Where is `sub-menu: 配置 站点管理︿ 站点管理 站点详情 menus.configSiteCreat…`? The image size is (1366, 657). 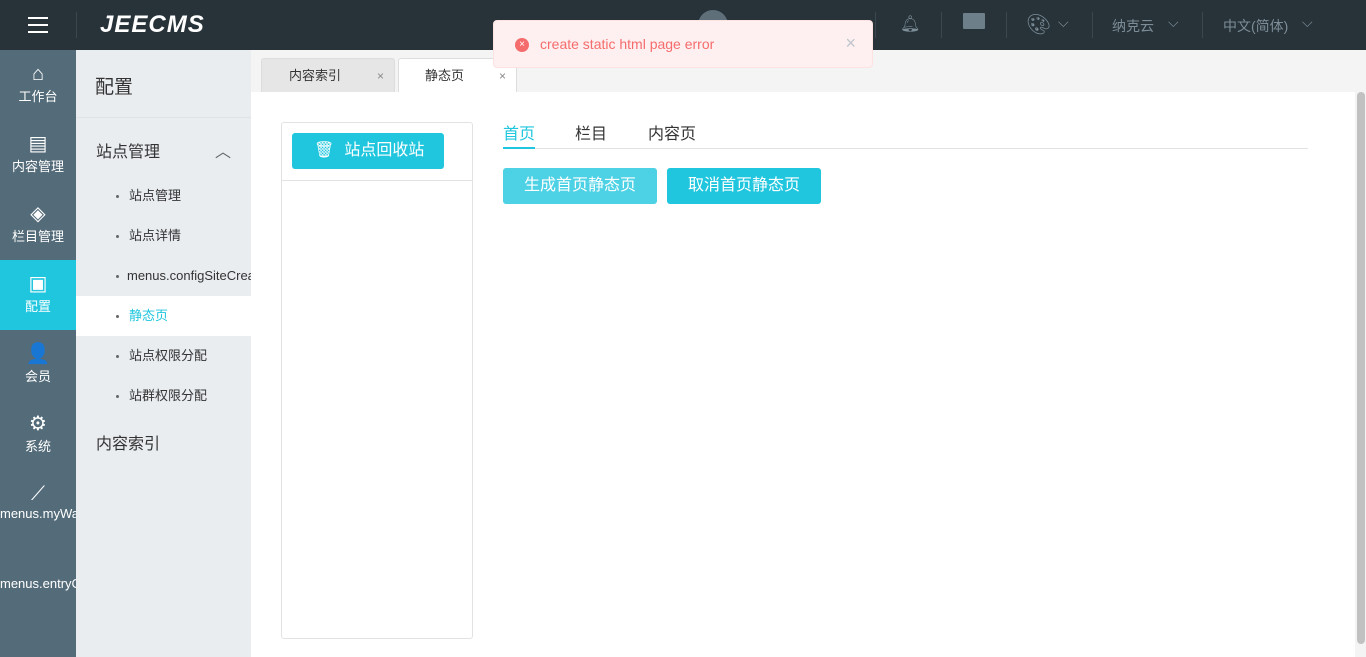 sub-menu: 配置 站点管理︿ 站点管理 站点详情 menus.configSiteCreat… is located at coordinates (163, 353).